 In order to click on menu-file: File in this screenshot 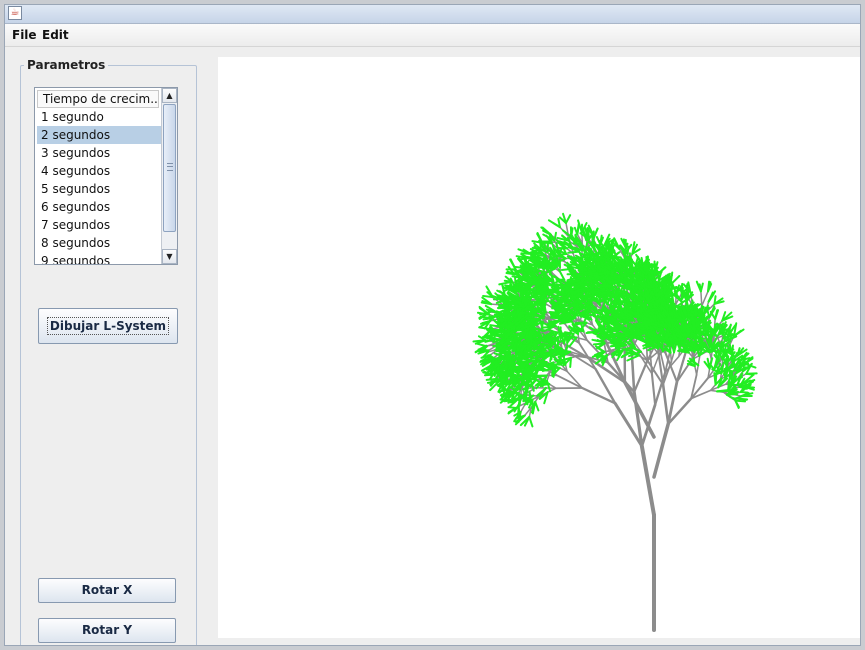, I will do `click(24, 35)`.